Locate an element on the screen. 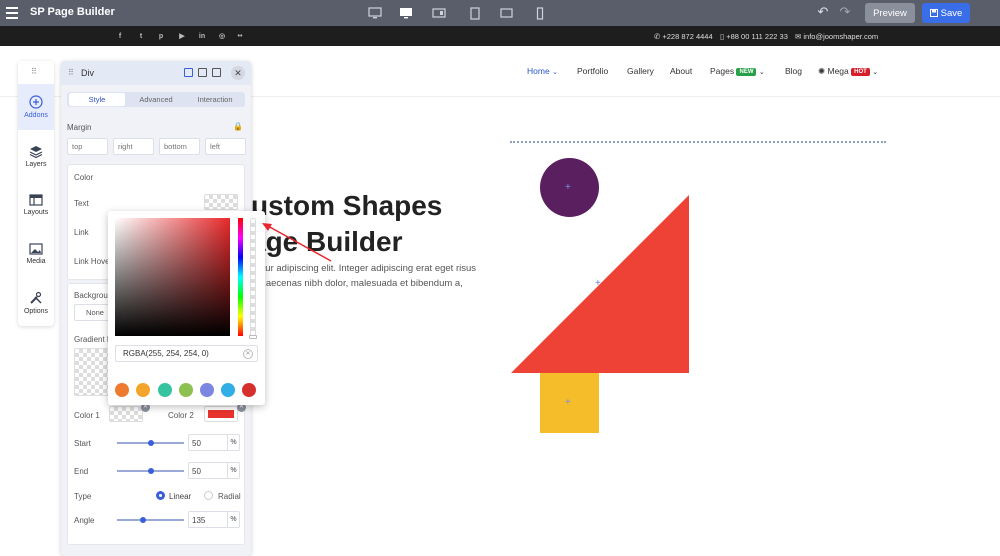 Image resolution: width=1000 pixels, height=556 pixels. desktop-large-icon is located at coordinates (375, 13).